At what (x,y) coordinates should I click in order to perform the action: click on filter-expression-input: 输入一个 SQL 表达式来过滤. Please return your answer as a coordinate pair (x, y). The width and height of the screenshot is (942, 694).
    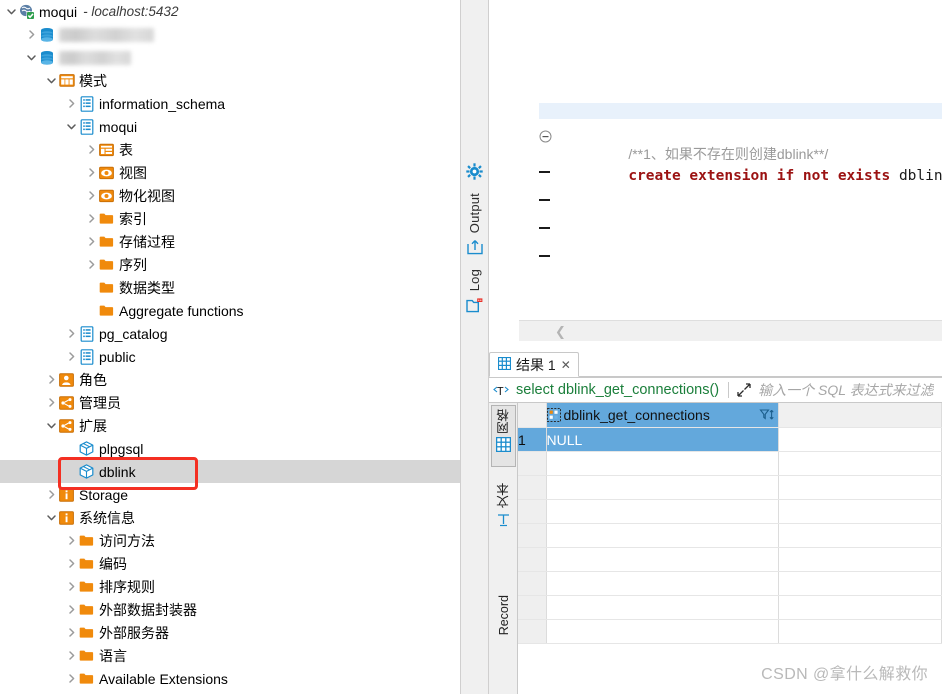
    Looking at the image, I should click on (846, 390).